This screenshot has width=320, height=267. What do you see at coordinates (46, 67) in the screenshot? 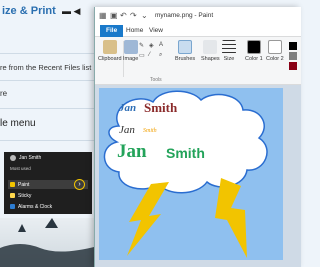
I see `document-text-line: re from the Recent Files list` at bounding box center [46, 67].